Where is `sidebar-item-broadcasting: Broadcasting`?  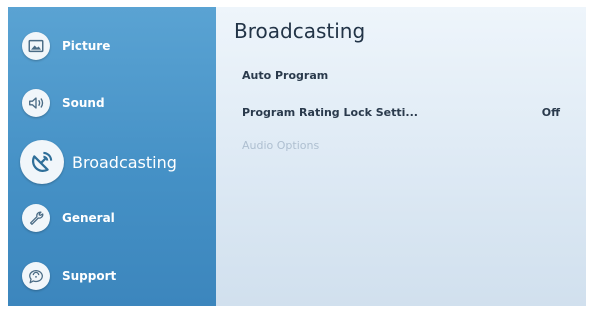 sidebar-item-broadcasting: Broadcasting is located at coordinates (112, 162).